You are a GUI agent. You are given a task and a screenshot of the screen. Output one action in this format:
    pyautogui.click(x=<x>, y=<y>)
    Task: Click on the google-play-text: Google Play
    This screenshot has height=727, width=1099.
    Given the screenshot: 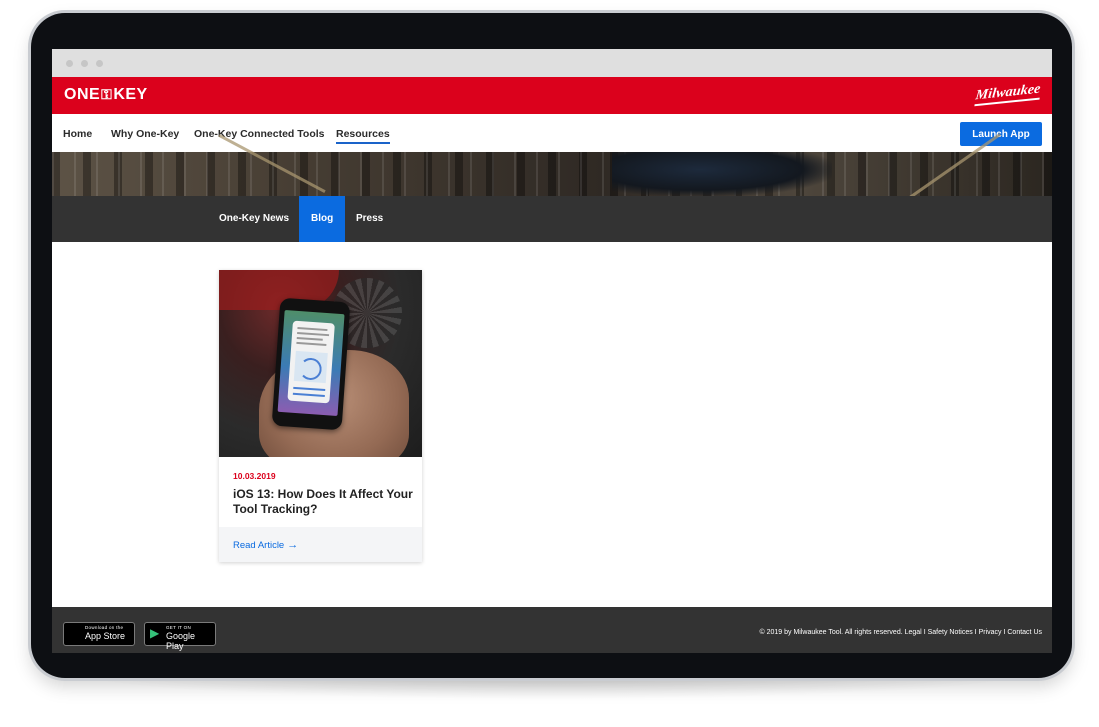 What is the action you would take?
    pyautogui.click(x=181, y=641)
    